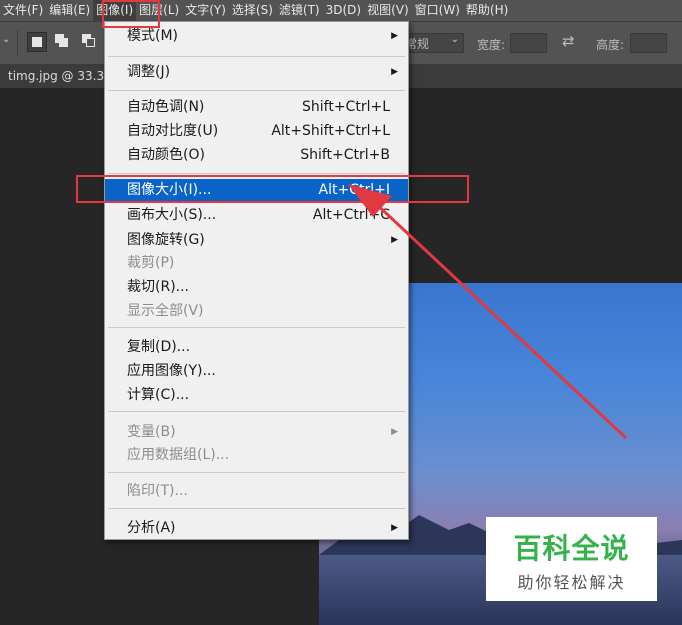 Image resolution: width=682 pixels, height=625 pixels. I want to click on divider, so click(17, 43).